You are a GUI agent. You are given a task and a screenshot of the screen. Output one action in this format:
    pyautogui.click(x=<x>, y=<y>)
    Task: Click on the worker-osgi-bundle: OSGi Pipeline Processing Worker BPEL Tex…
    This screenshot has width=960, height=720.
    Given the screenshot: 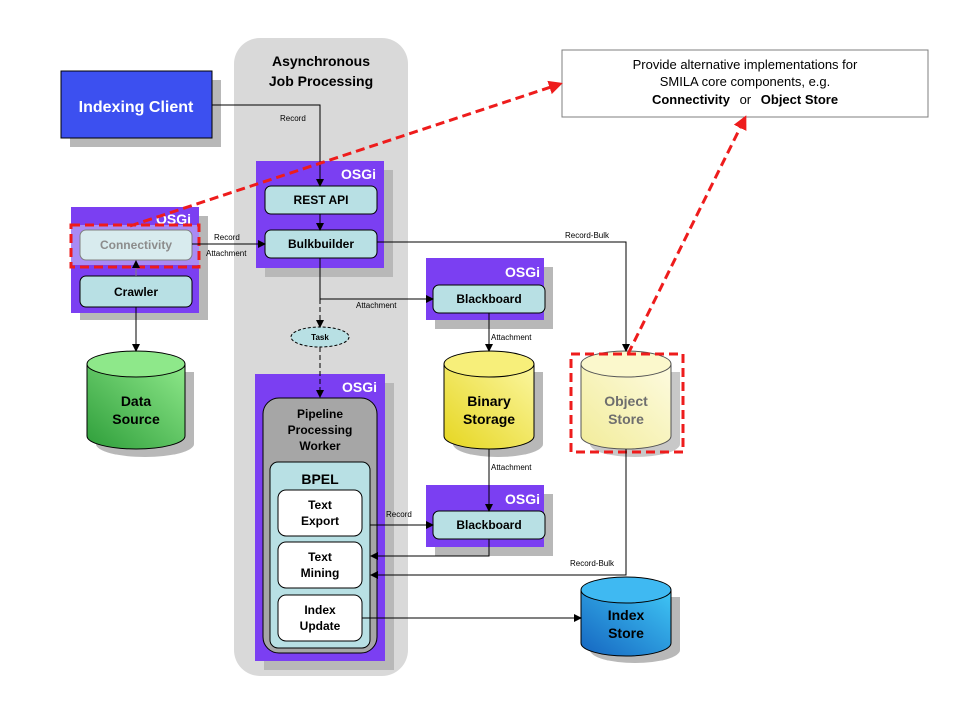 What is the action you would take?
    pyautogui.click(x=324, y=522)
    